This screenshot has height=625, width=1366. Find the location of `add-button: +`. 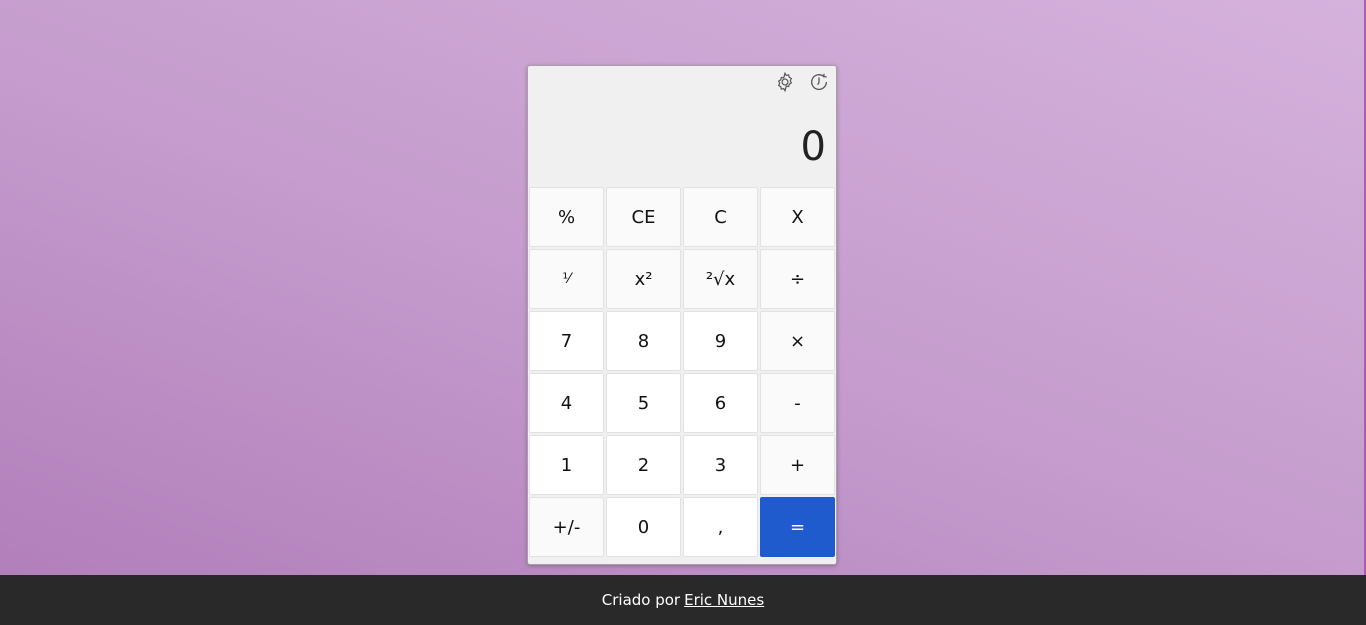

add-button: + is located at coordinates (797, 465).